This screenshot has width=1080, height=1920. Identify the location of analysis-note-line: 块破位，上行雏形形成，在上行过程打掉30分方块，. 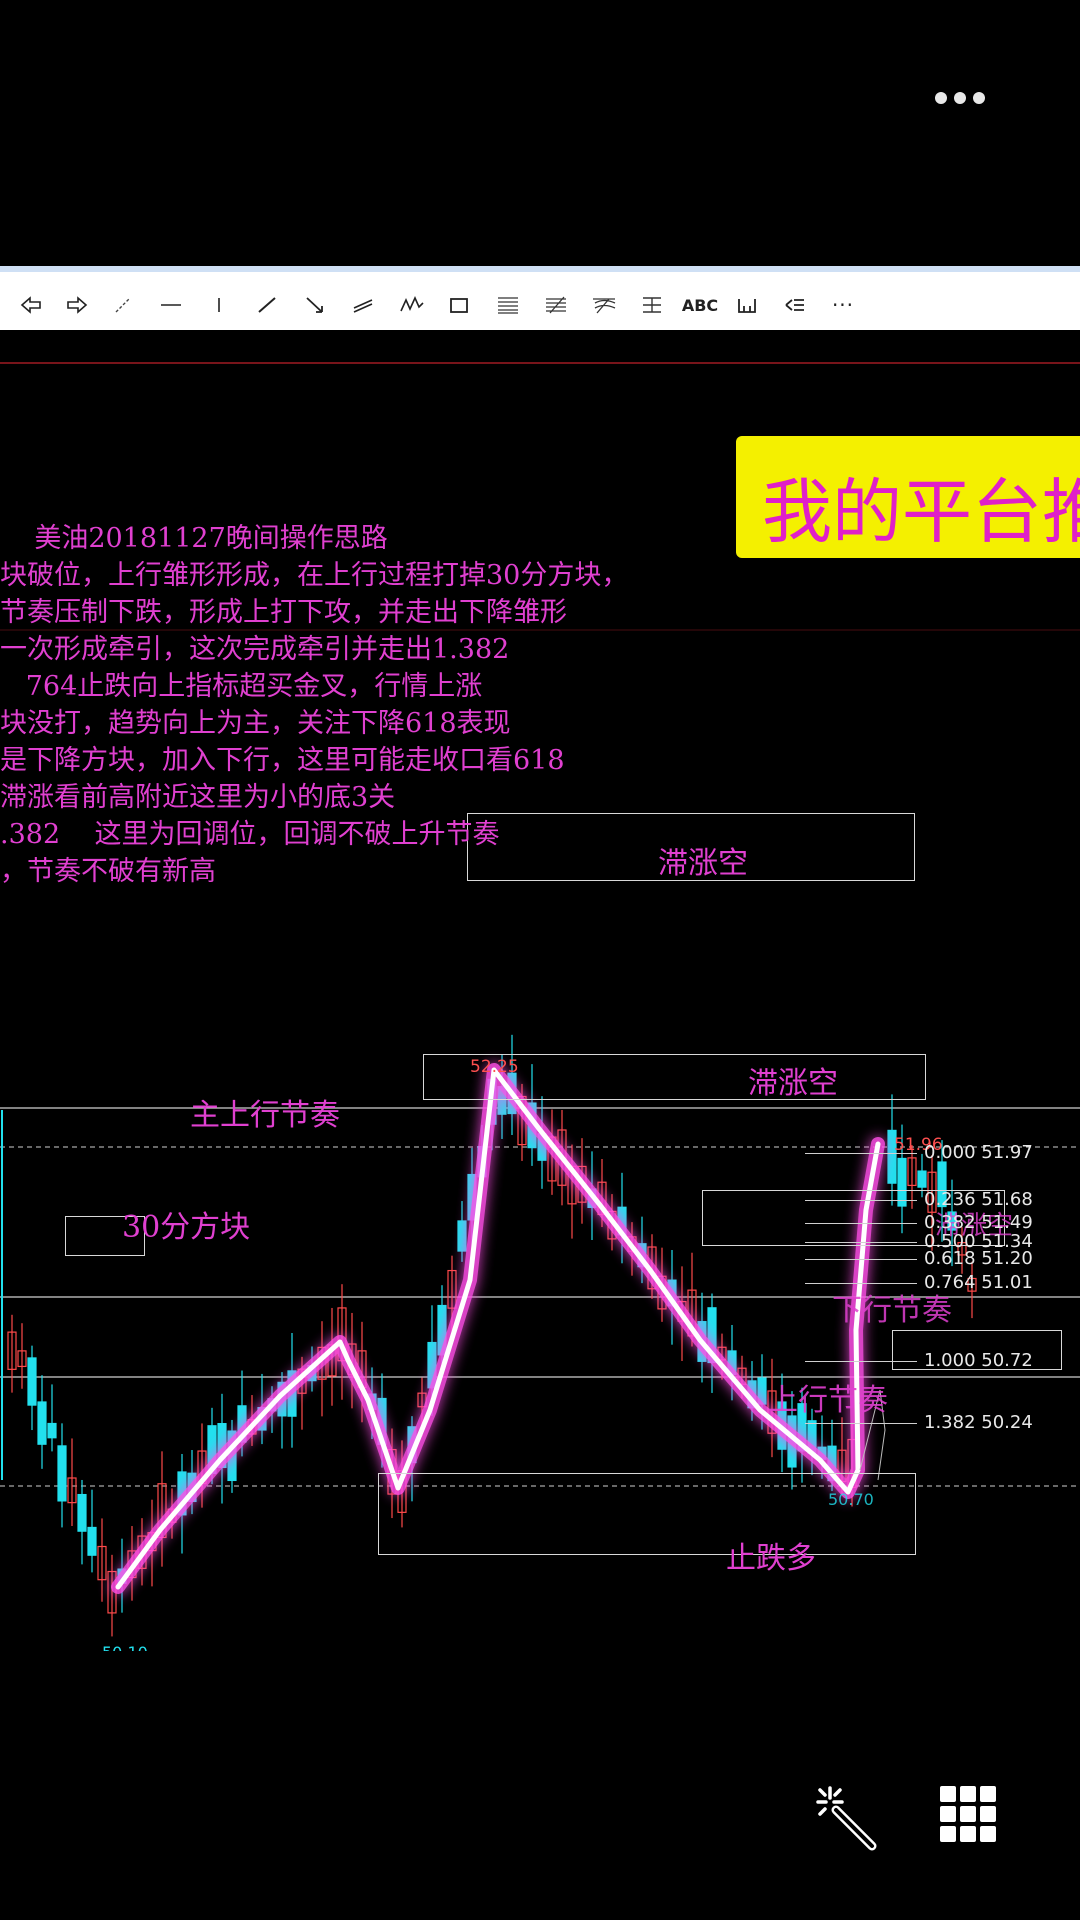
(314, 575).